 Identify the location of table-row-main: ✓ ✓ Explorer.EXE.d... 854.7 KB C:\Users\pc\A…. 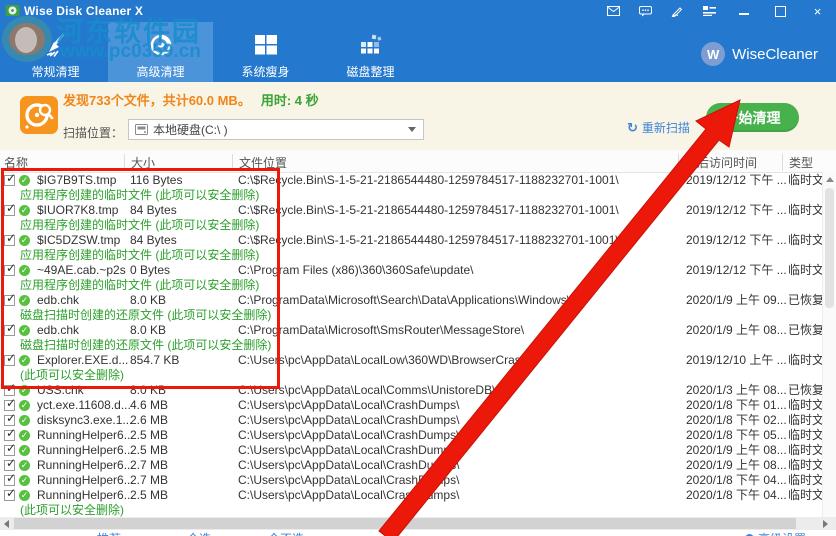
(418, 359).